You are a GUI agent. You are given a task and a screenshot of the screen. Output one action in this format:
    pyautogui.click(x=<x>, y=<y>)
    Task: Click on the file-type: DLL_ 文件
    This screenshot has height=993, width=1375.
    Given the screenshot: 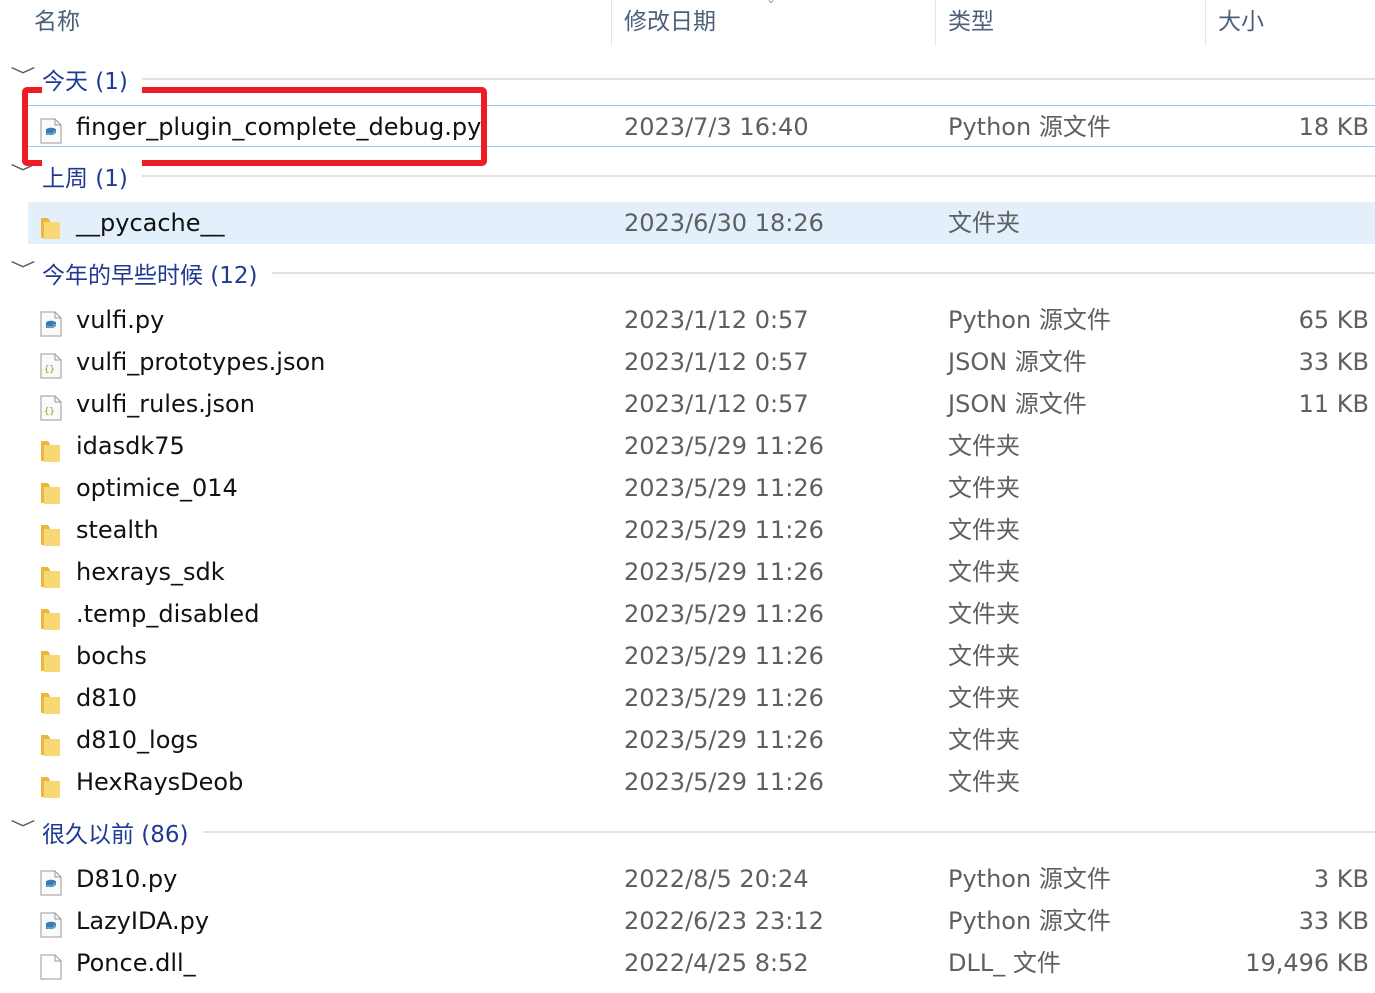 What is the action you would take?
    pyautogui.click(x=1004, y=963)
    